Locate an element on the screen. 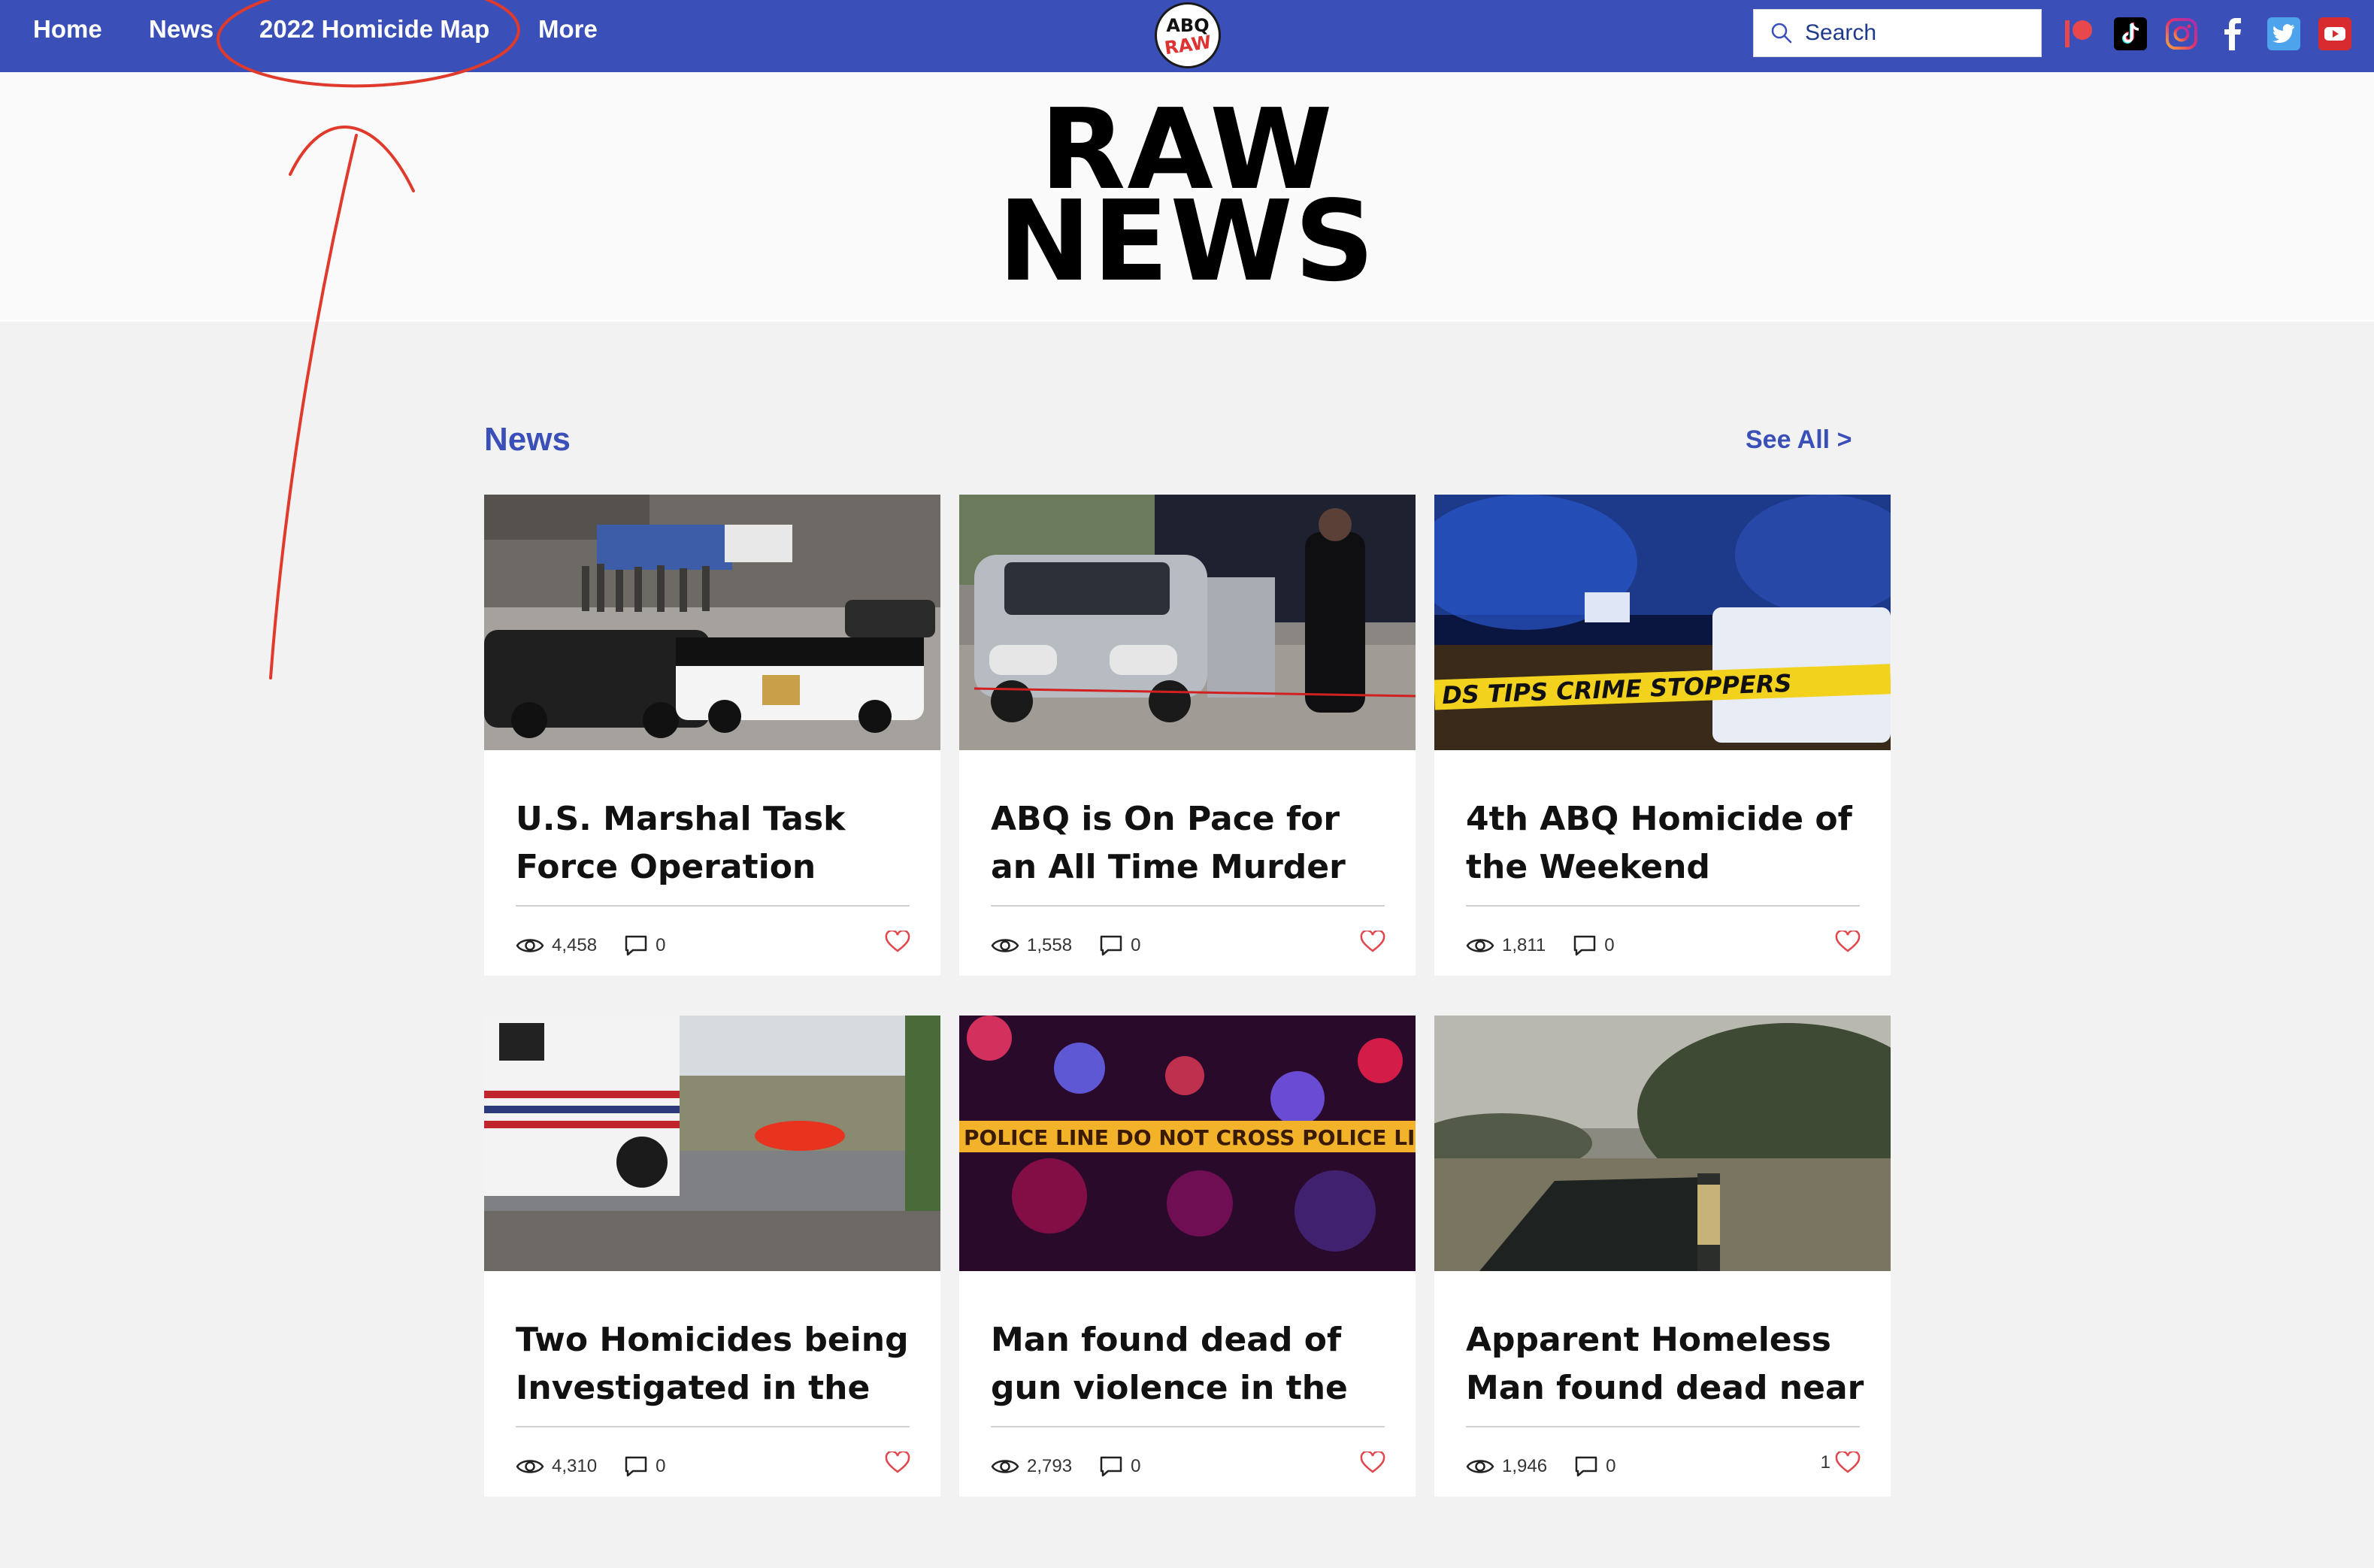 This screenshot has width=2374, height=1568. views-count: 4,458 is located at coordinates (575, 945).